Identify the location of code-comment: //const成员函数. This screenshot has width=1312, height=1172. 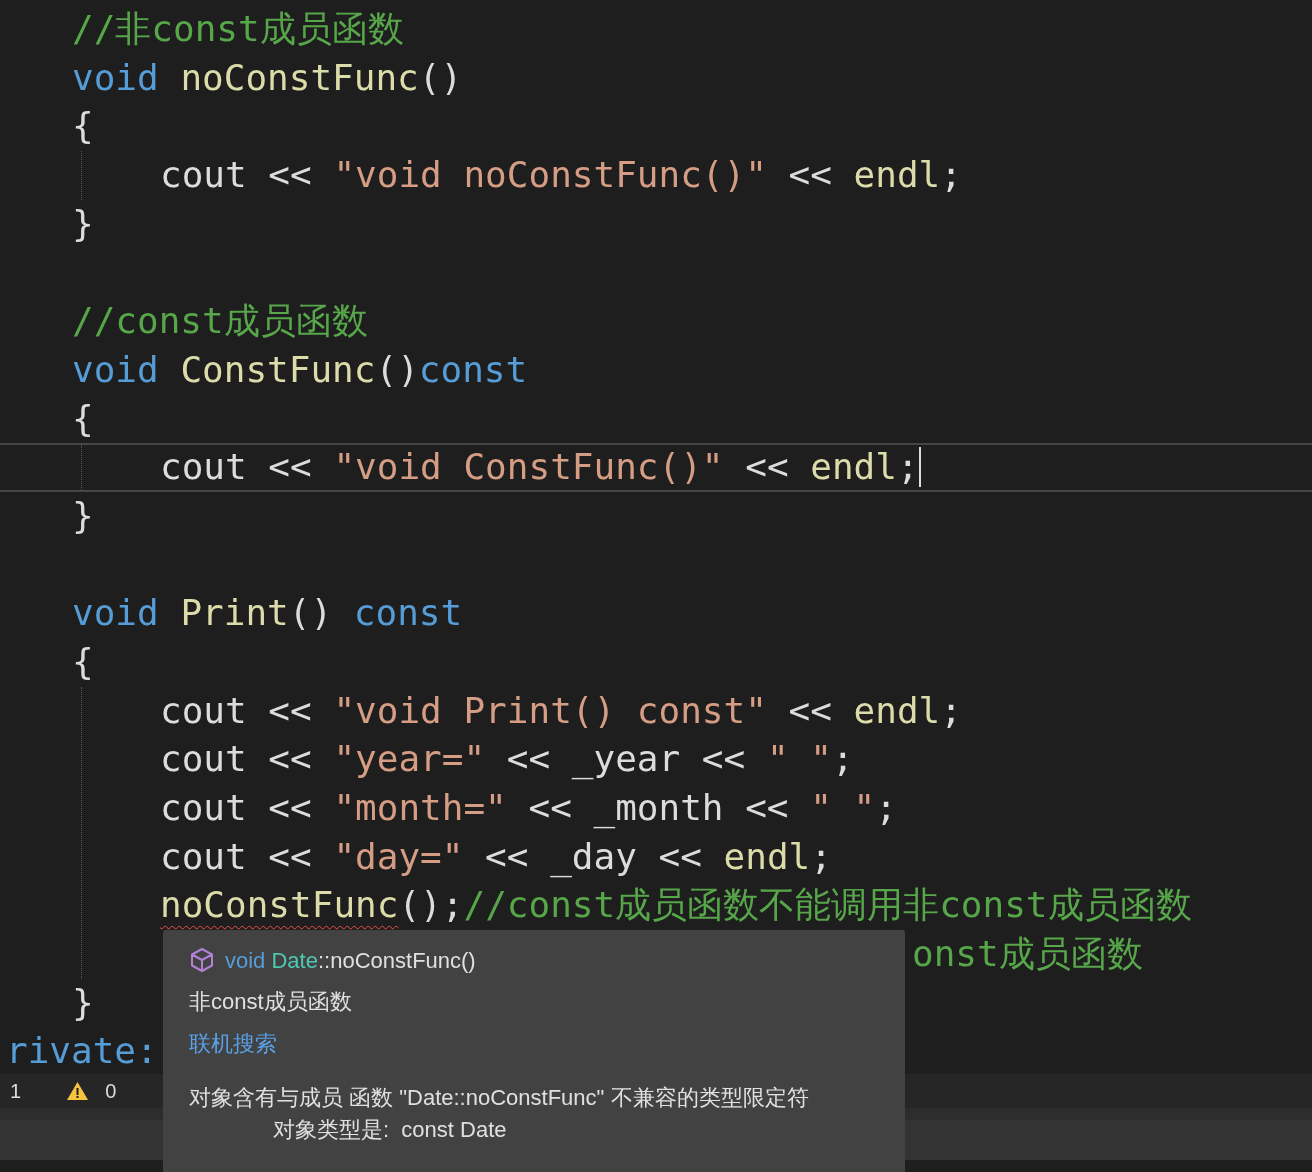
(220, 321).